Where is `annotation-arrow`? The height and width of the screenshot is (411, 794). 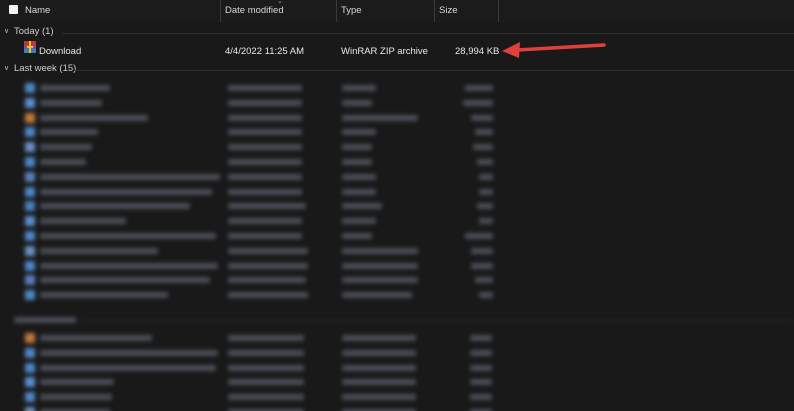
annotation-arrow is located at coordinates (554, 50).